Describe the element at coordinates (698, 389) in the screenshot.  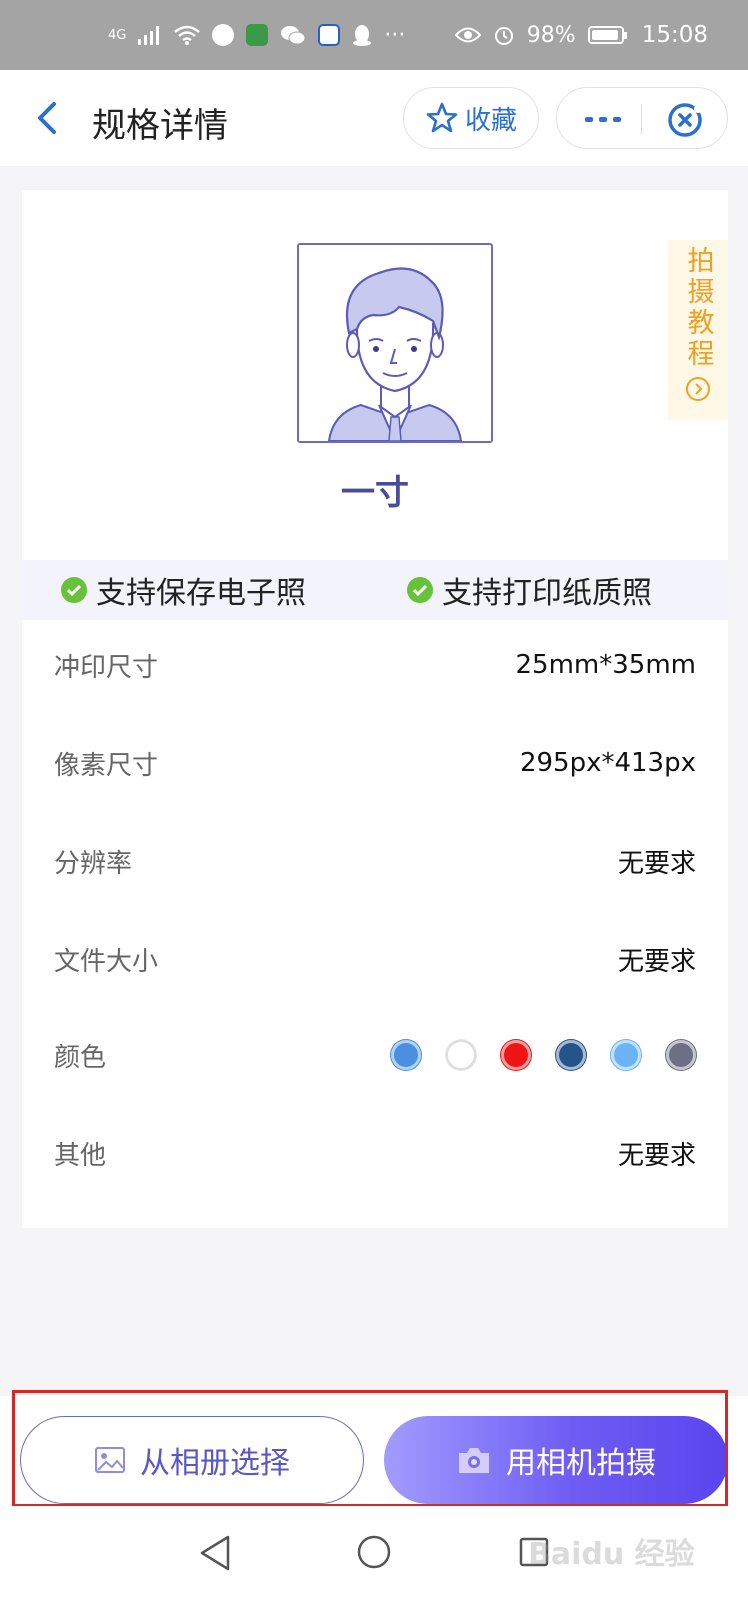
I see `chevron-right-circle-icon` at that location.